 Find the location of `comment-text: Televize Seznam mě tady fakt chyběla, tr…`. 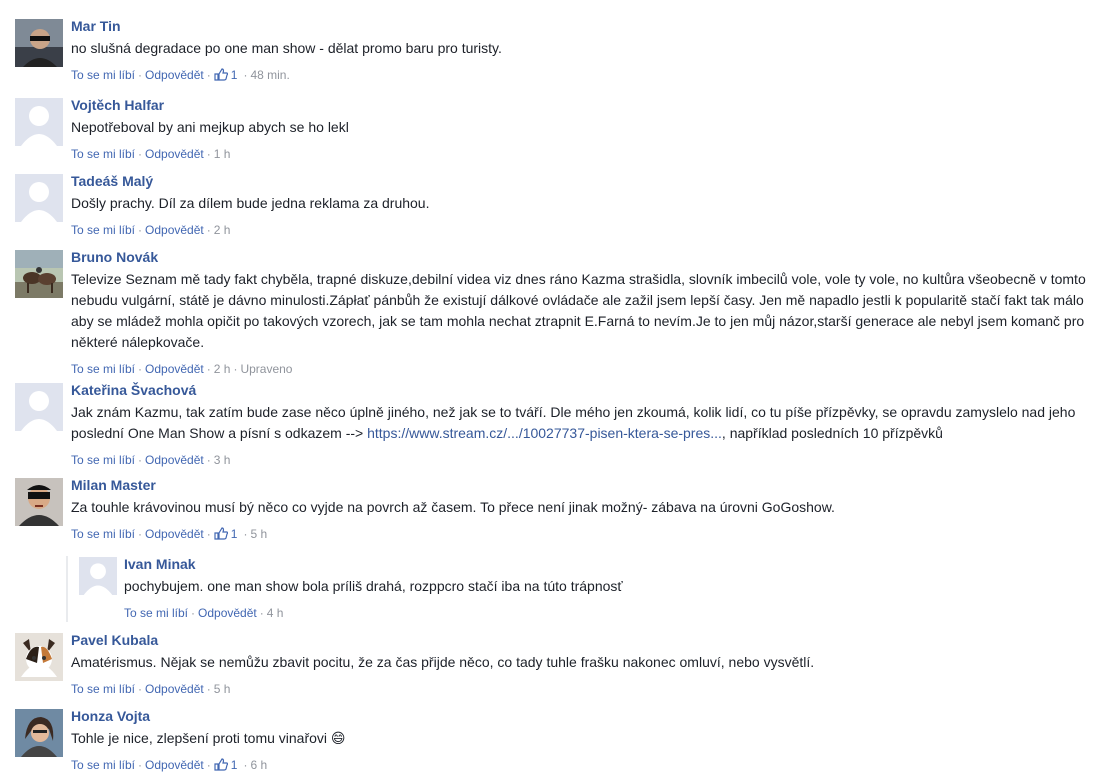

comment-text: Televize Seznam mě tady fakt chyběla, tr… is located at coordinates (578, 310).